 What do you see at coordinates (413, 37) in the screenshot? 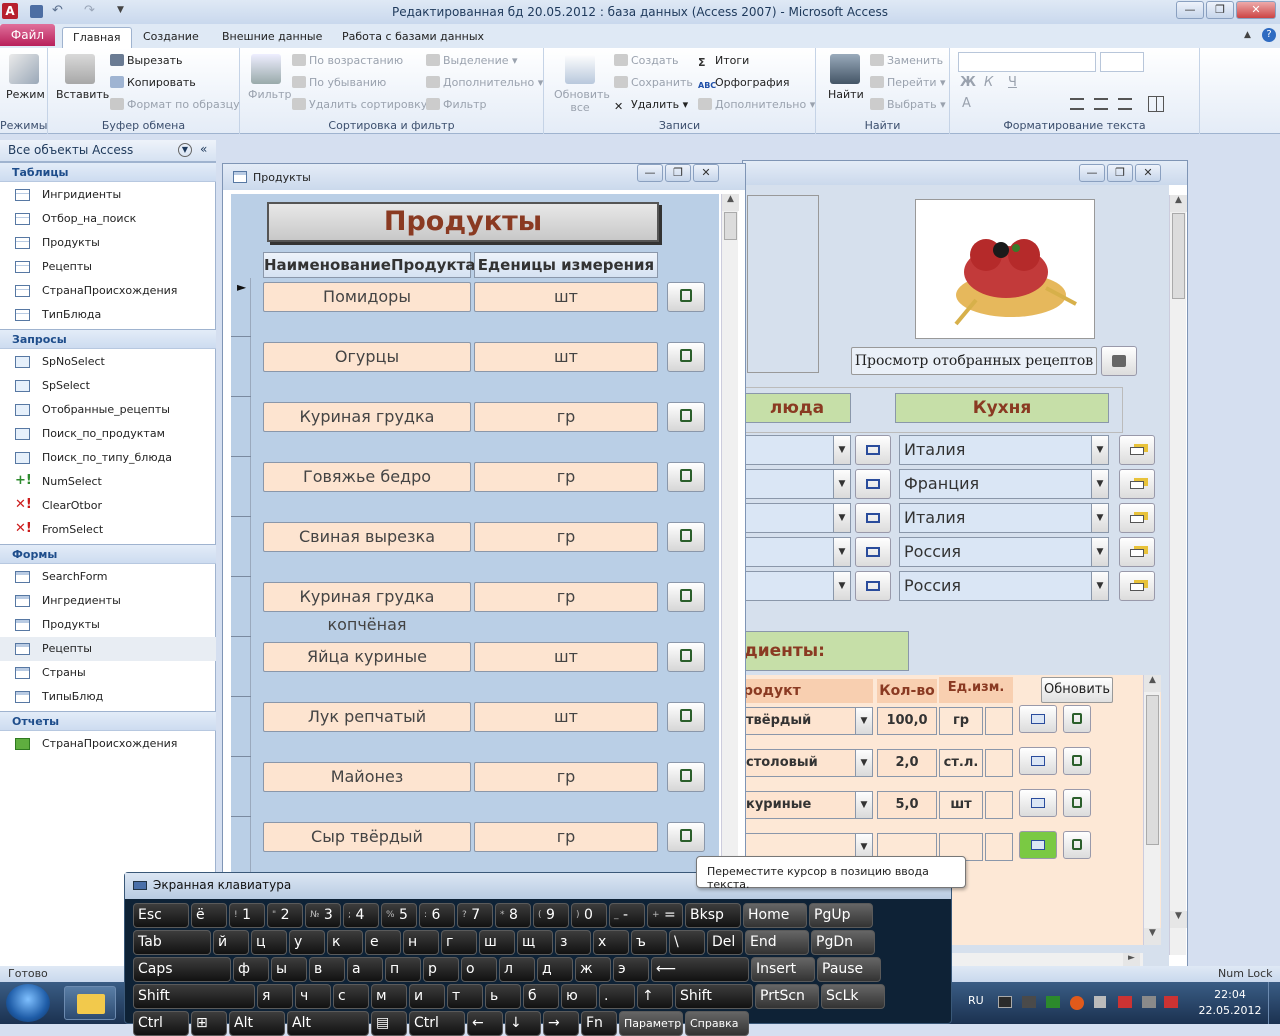
I see `tab-database-tools: Работа с базами данных` at bounding box center [413, 37].